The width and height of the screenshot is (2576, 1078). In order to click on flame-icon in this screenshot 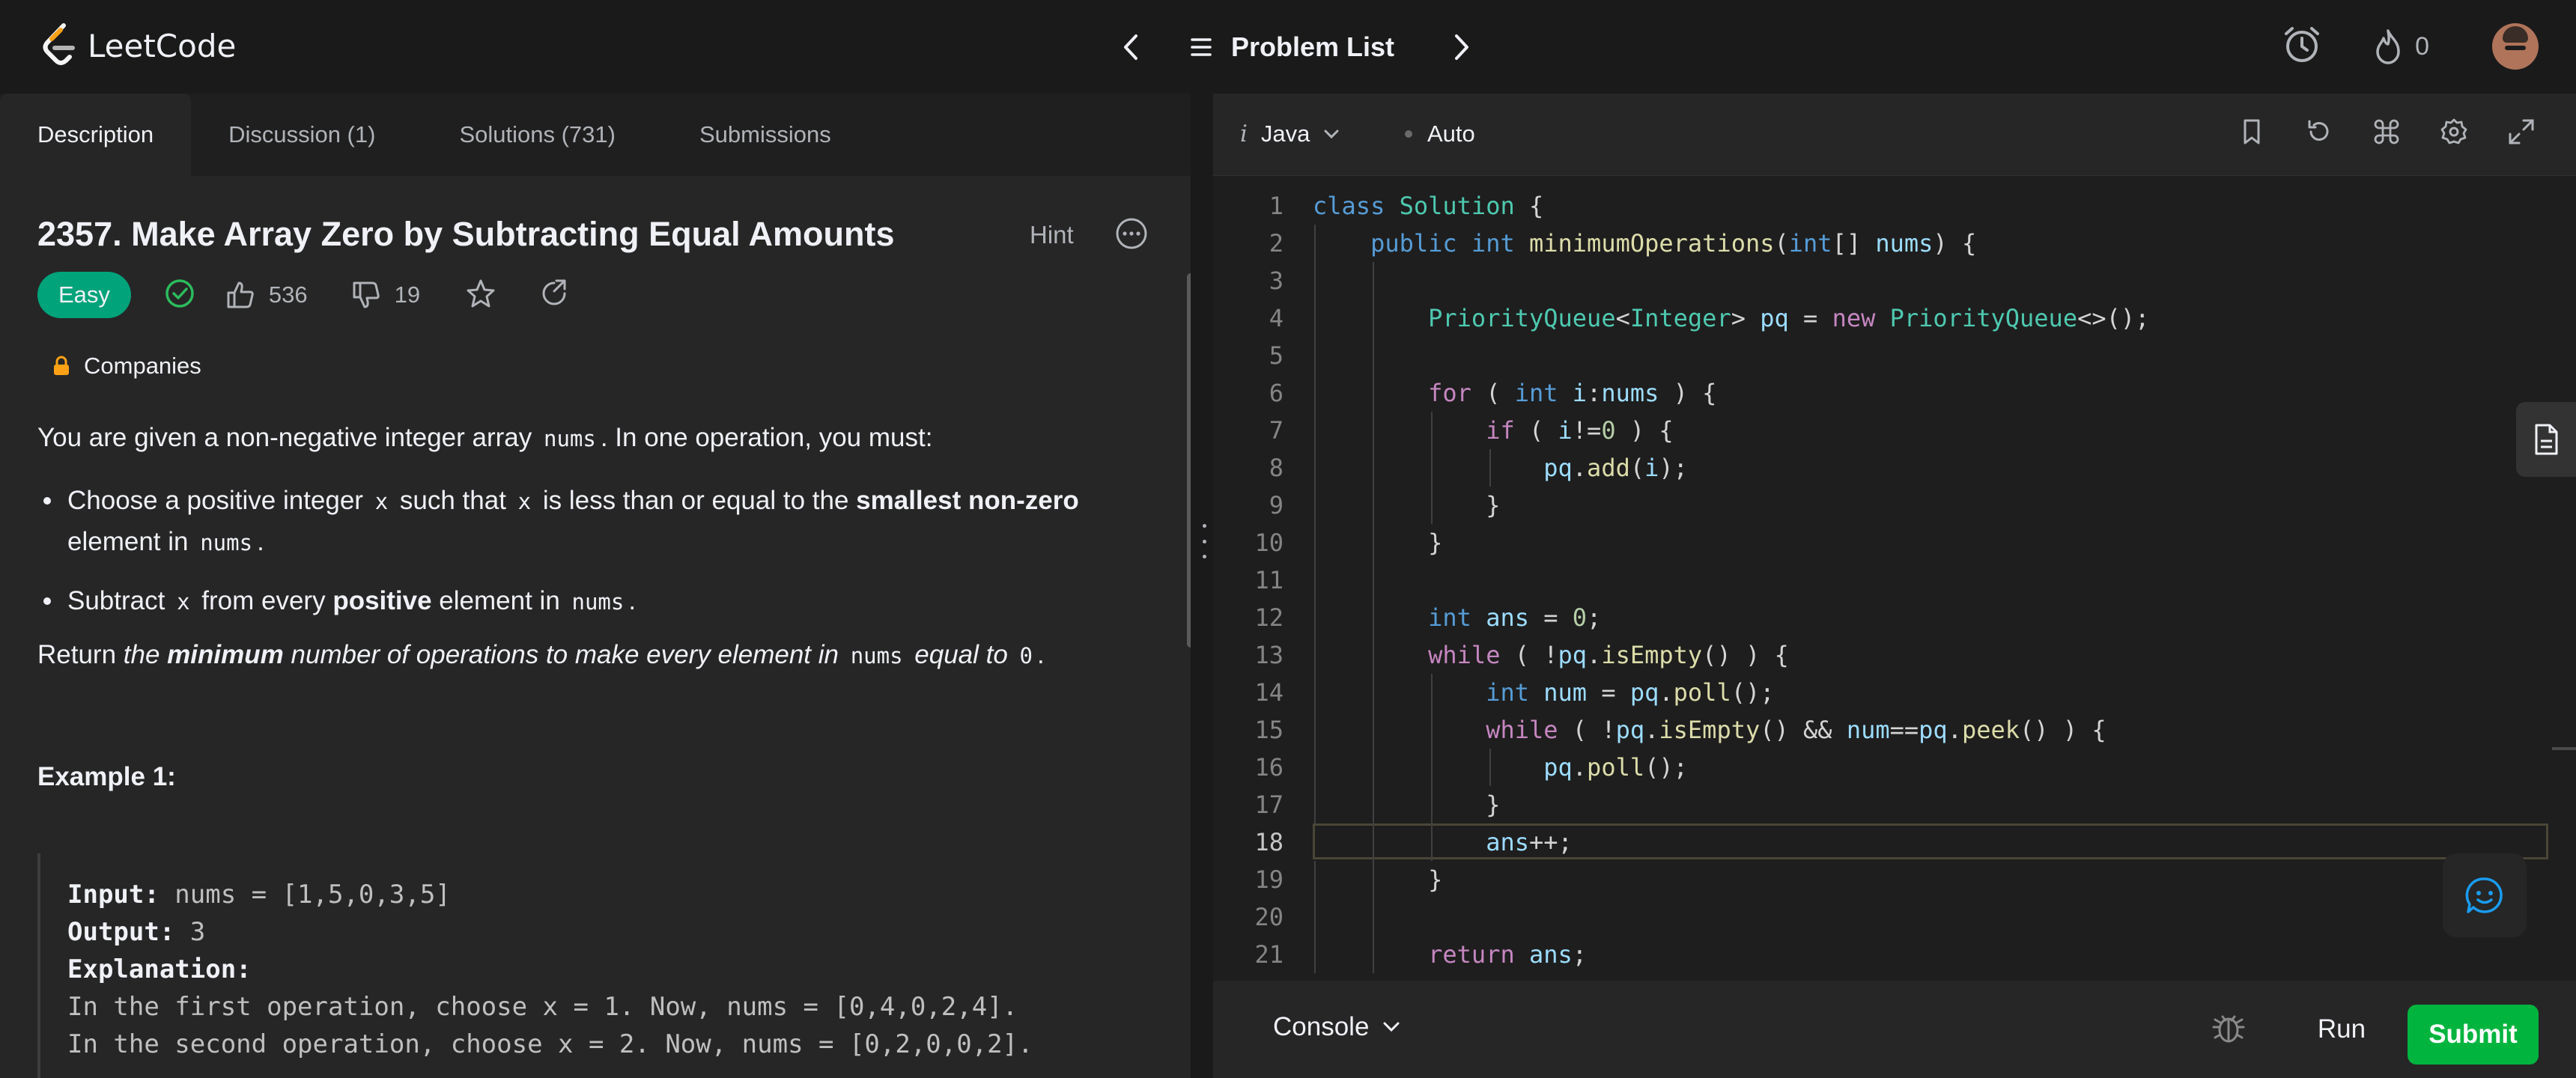, I will do `click(2388, 46)`.